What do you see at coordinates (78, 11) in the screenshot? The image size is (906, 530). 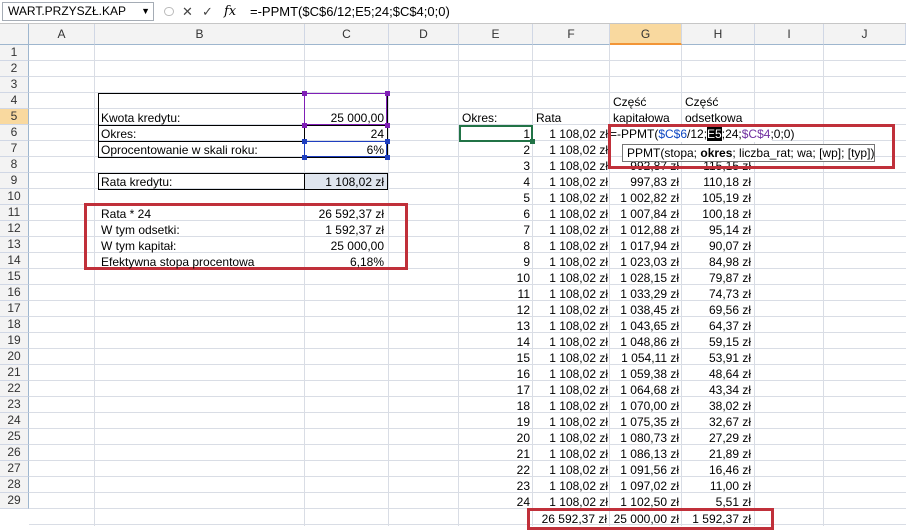 I see `name-box: WART.PRZYSZŁ.KAP ▼` at bounding box center [78, 11].